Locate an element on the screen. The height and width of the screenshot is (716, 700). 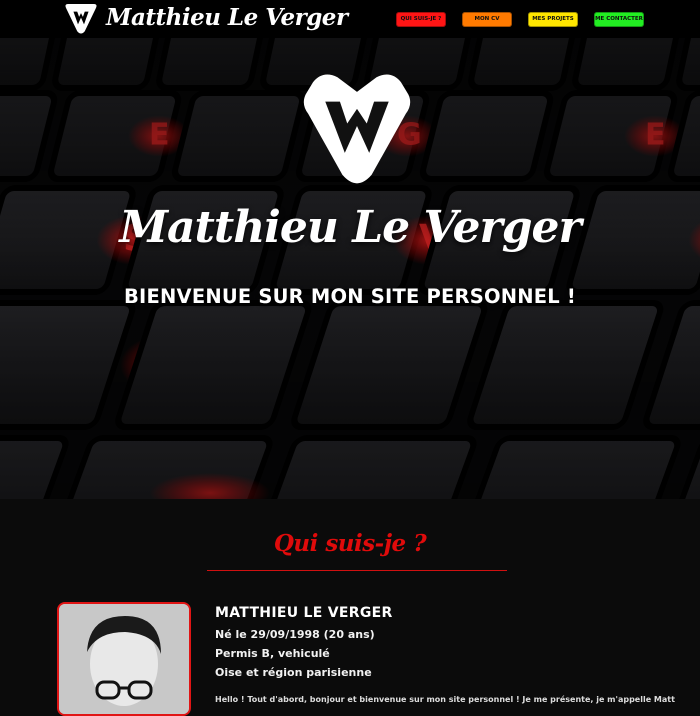
nav-button-me-contacter: Me contacter is located at coordinates (619, 19).